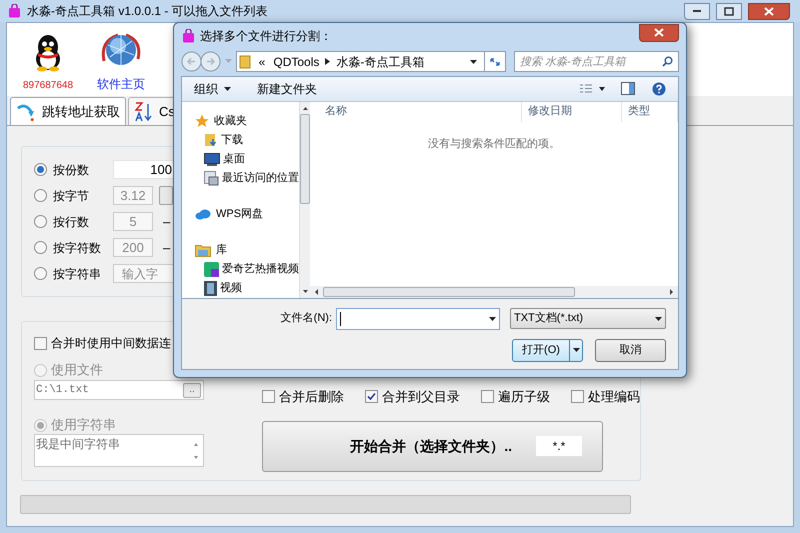  I want to click on dropdown-arrow-icon, so click(473, 62).